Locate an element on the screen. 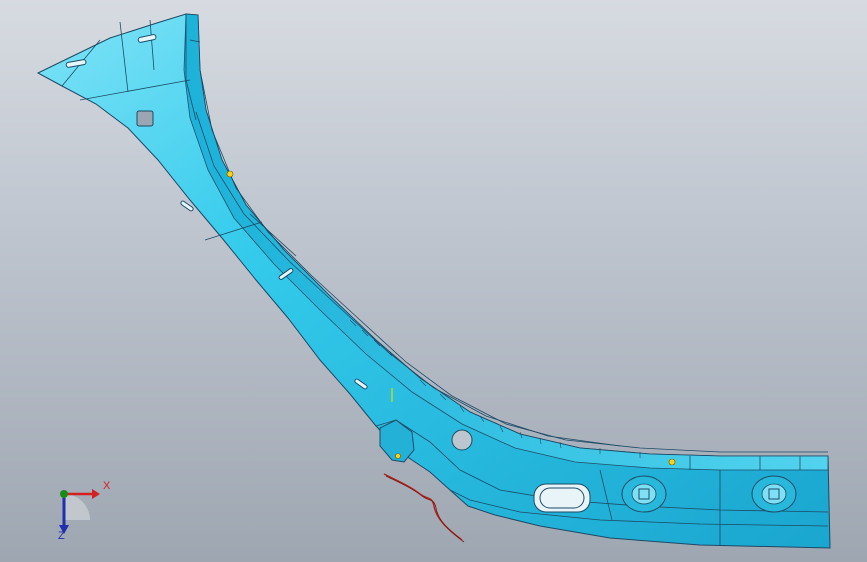  coordinate-triad: X Y Z is located at coordinates (80, 513).